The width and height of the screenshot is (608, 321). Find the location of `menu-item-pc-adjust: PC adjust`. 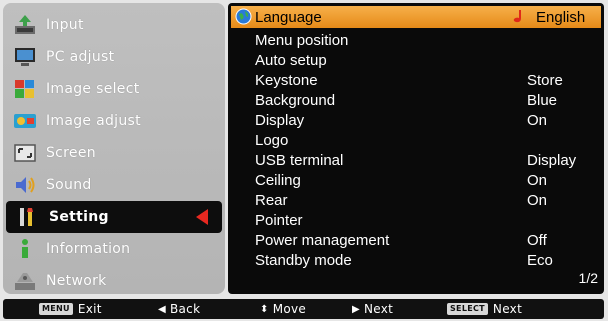

menu-item-pc-adjust: PC adjust is located at coordinates (114, 57).